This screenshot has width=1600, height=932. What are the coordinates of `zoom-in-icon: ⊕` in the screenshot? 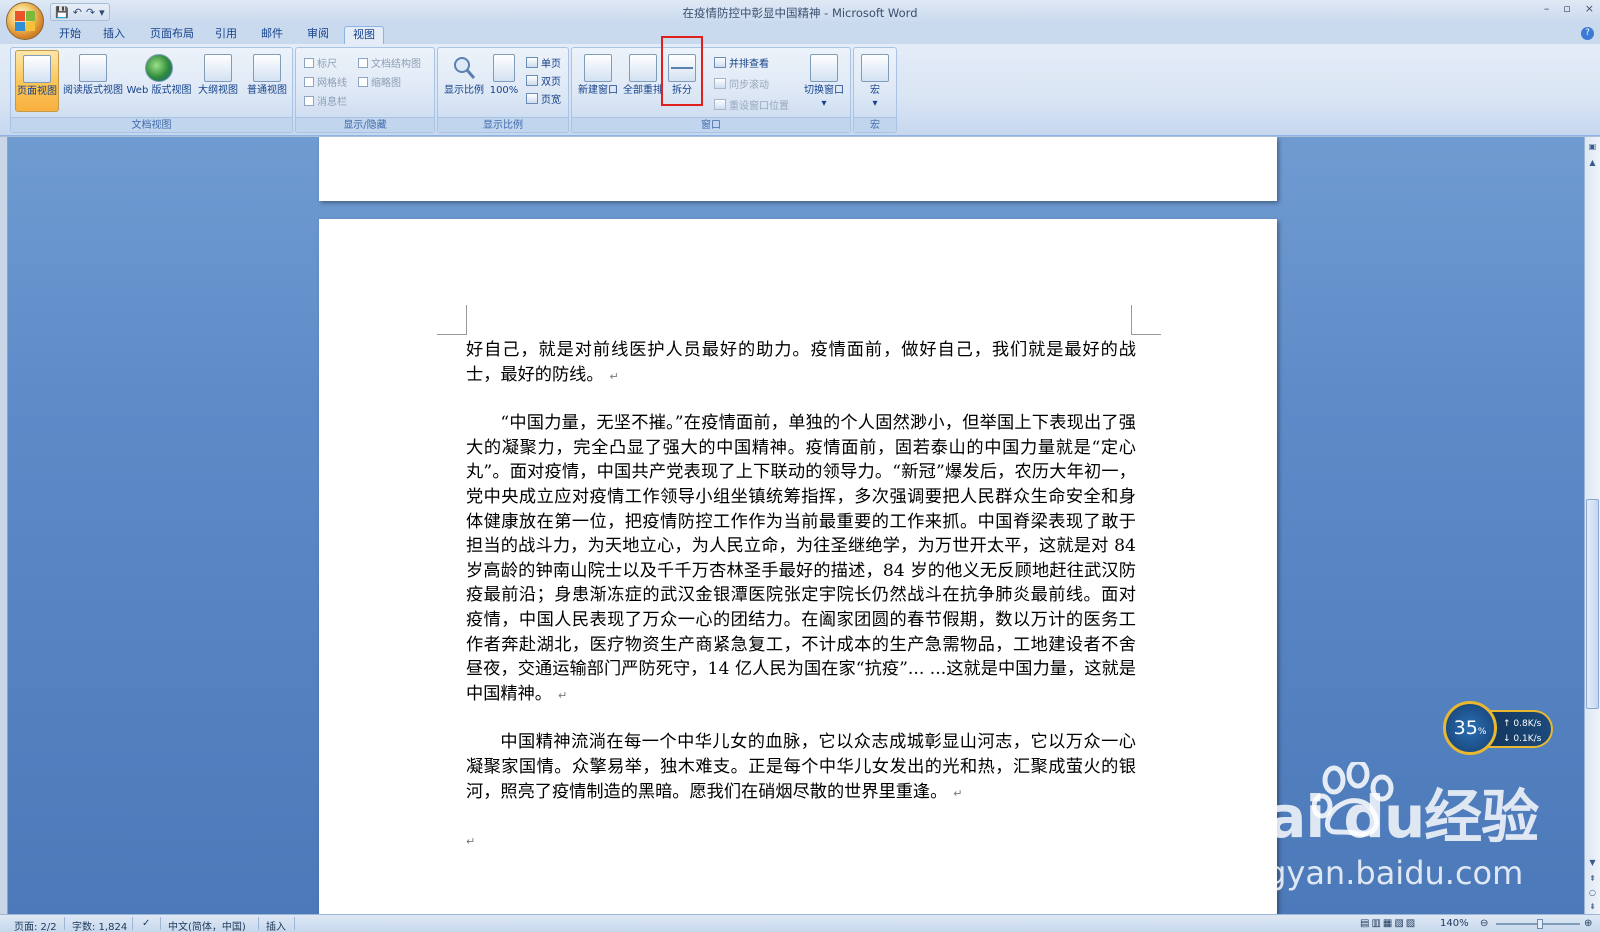 It's located at (1588, 923).